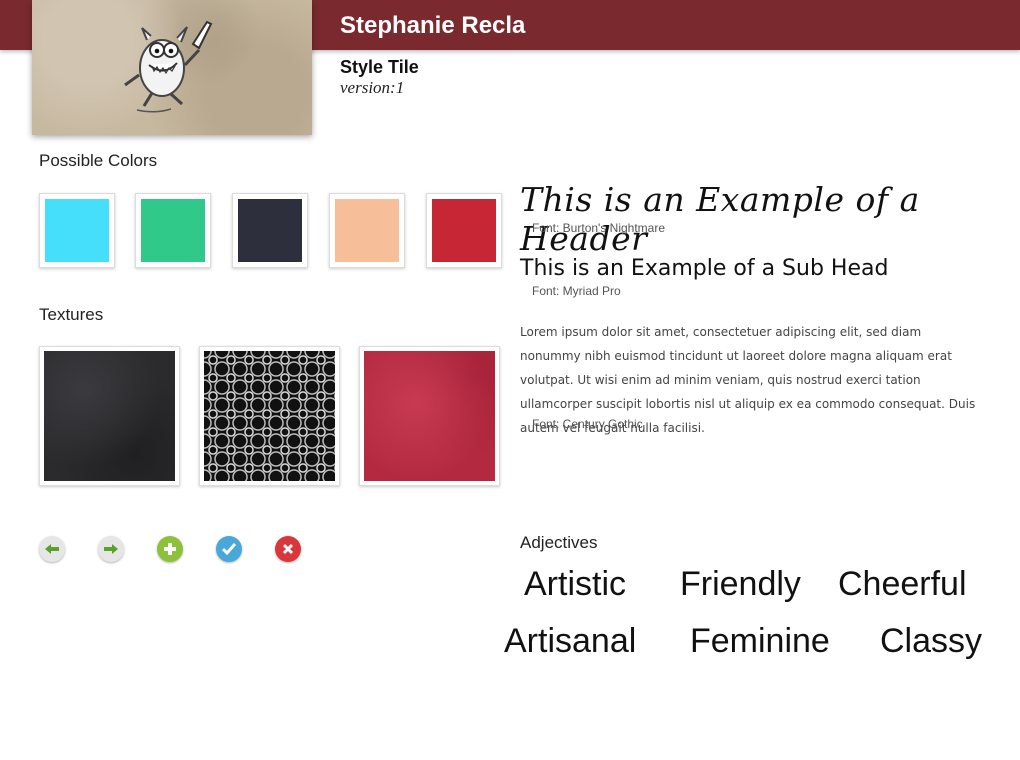  Describe the element at coordinates (587, 424) in the screenshot. I see `body-font-note: Font: Century Gothic` at that location.